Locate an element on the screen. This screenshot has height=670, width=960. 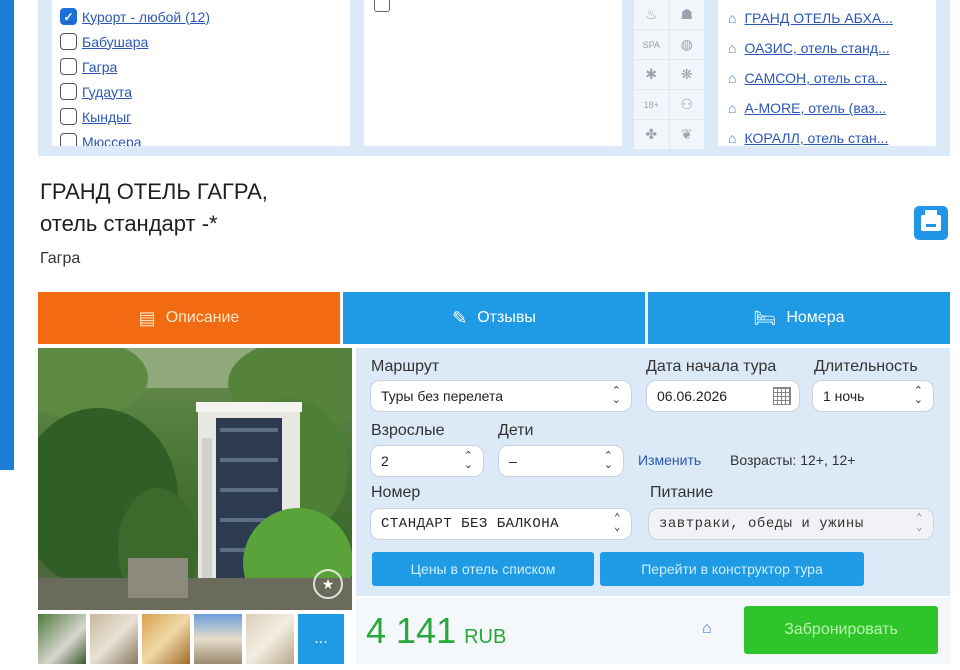
resort-option-label: Мюссера is located at coordinates (112, 140).